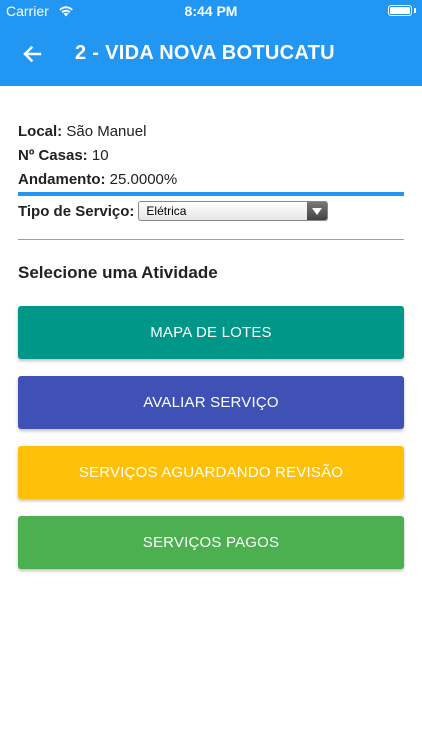 The image size is (422, 750). Describe the element at coordinates (211, 472) in the screenshot. I see `pending-review-button: SERVIÇOS AGUARDANDO REVISÃO` at that location.